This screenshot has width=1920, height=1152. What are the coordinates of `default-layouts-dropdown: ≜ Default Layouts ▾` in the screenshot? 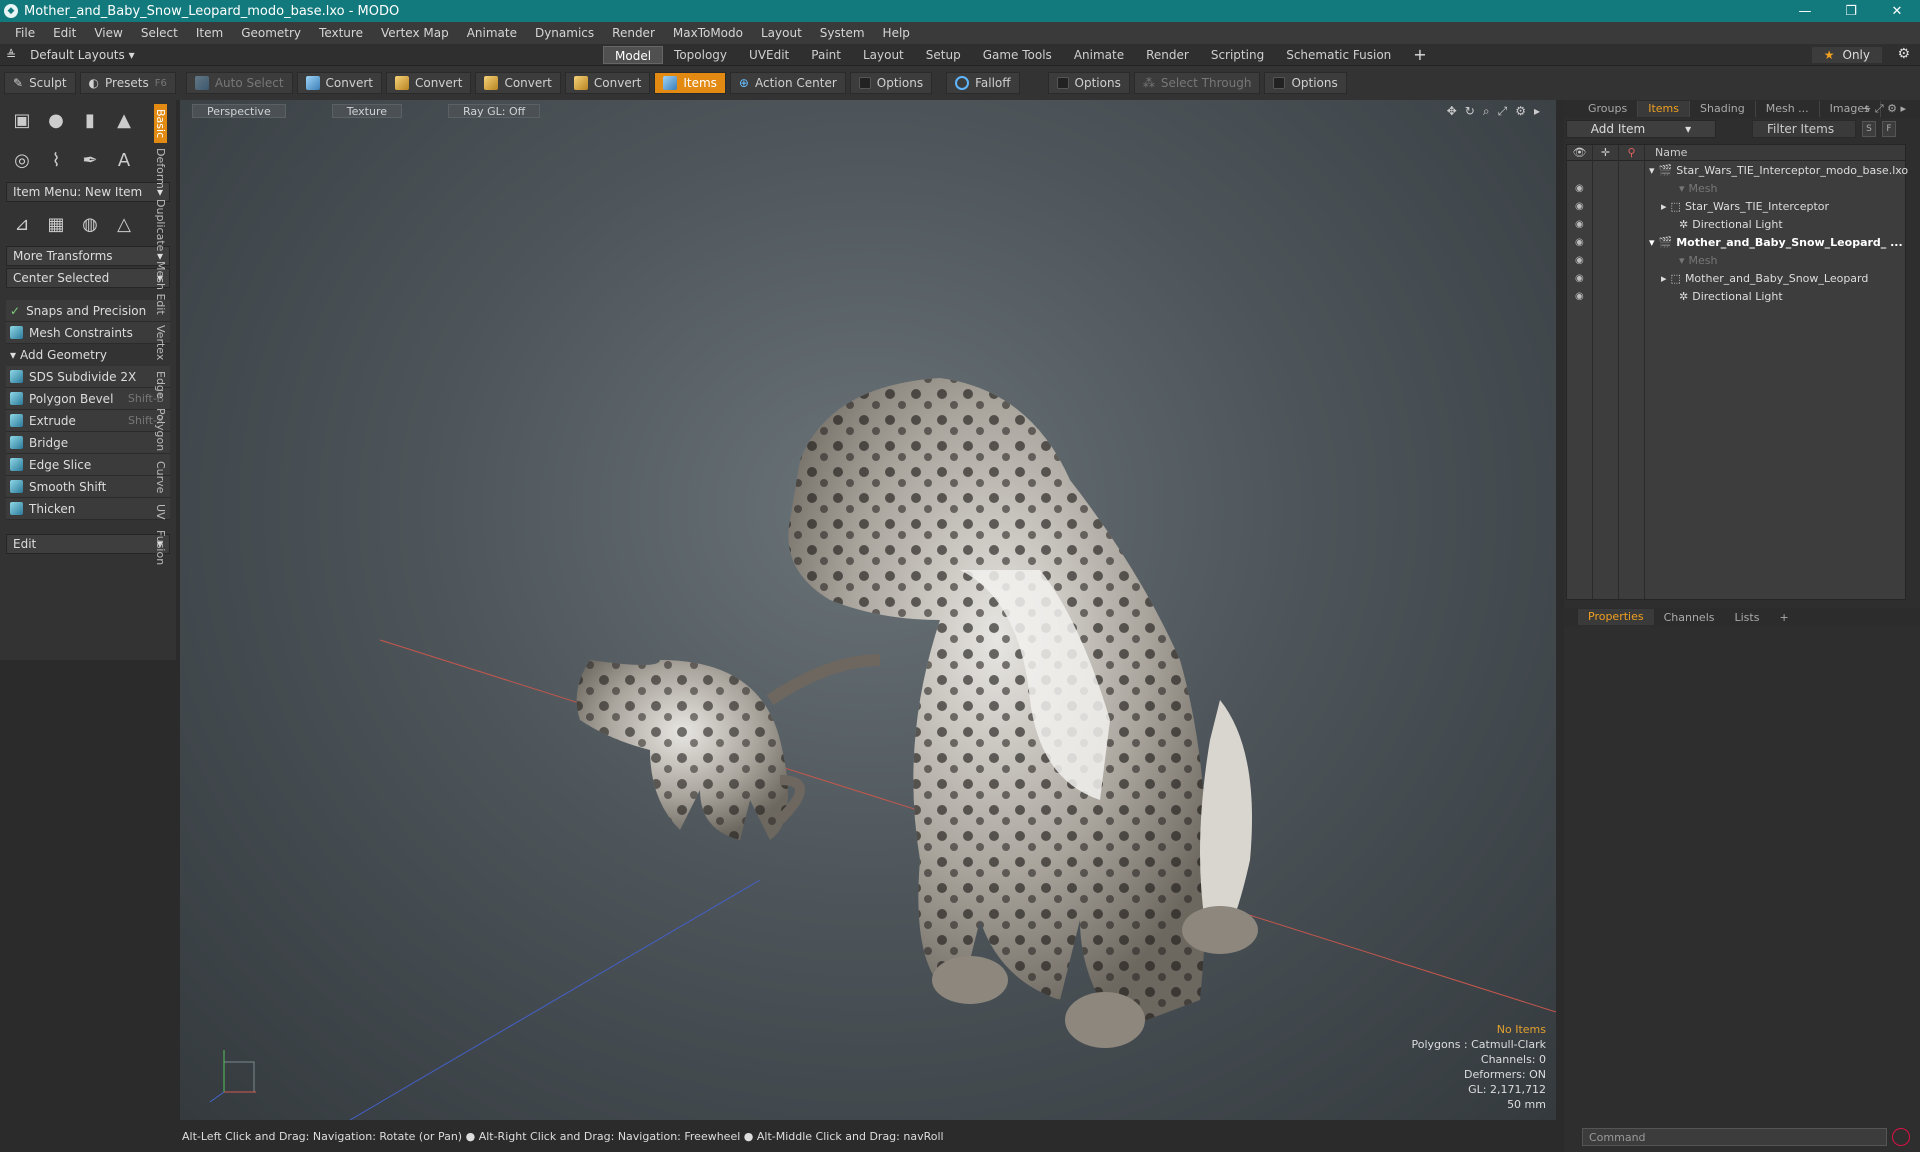 It's located at (70, 55).